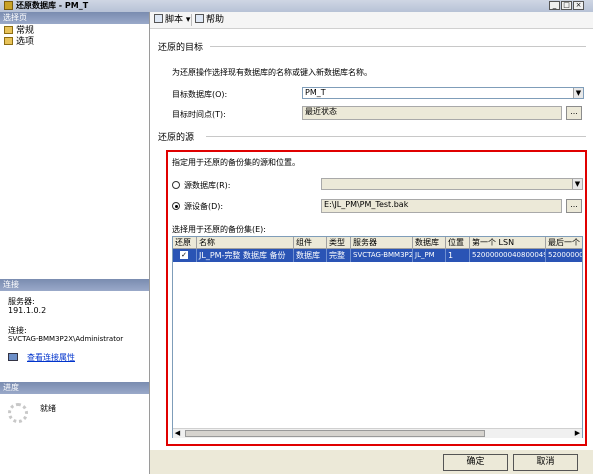 The image size is (593, 474). I want to click on table-cell: JL_PM, so click(429, 255).